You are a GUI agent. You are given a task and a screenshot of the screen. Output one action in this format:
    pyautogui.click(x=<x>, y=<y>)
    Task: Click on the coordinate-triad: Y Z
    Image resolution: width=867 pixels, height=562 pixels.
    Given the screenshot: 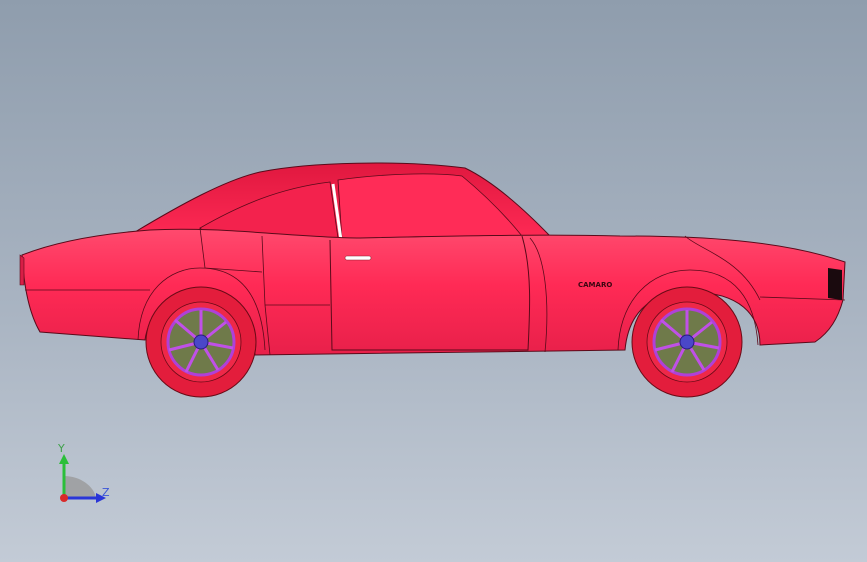 What is the action you would take?
    pyautogui.click(x=85, y=480)
    